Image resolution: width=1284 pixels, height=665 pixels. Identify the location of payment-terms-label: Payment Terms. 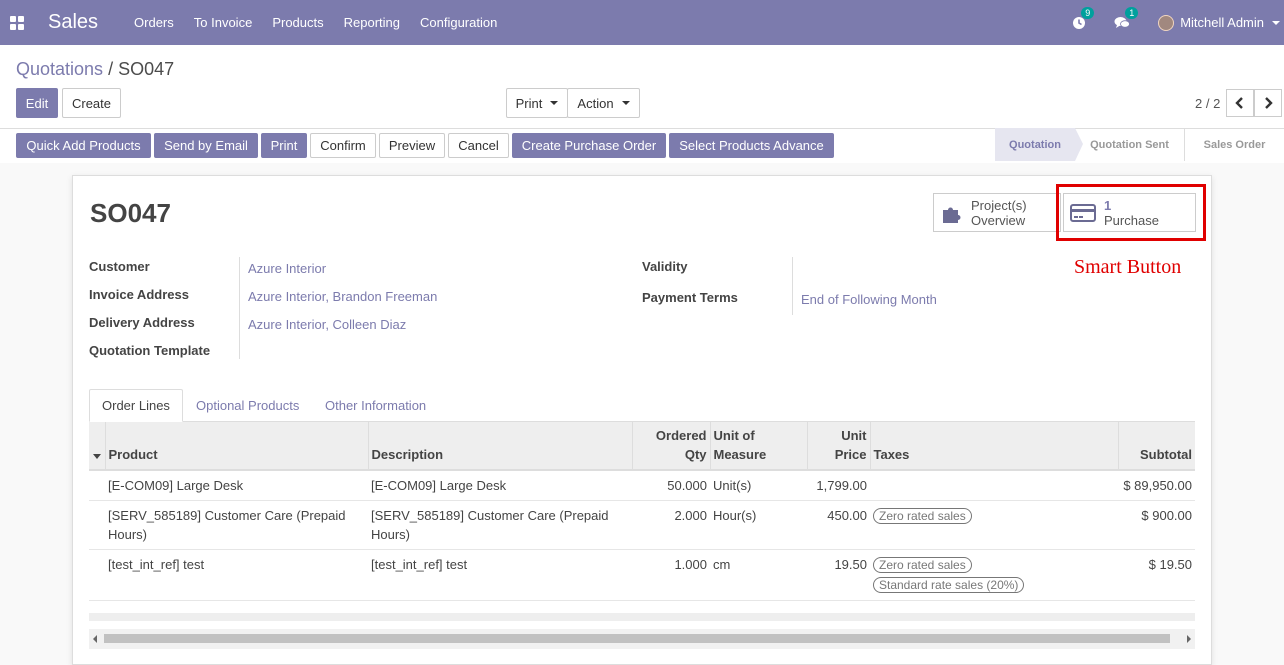
(690, 297).